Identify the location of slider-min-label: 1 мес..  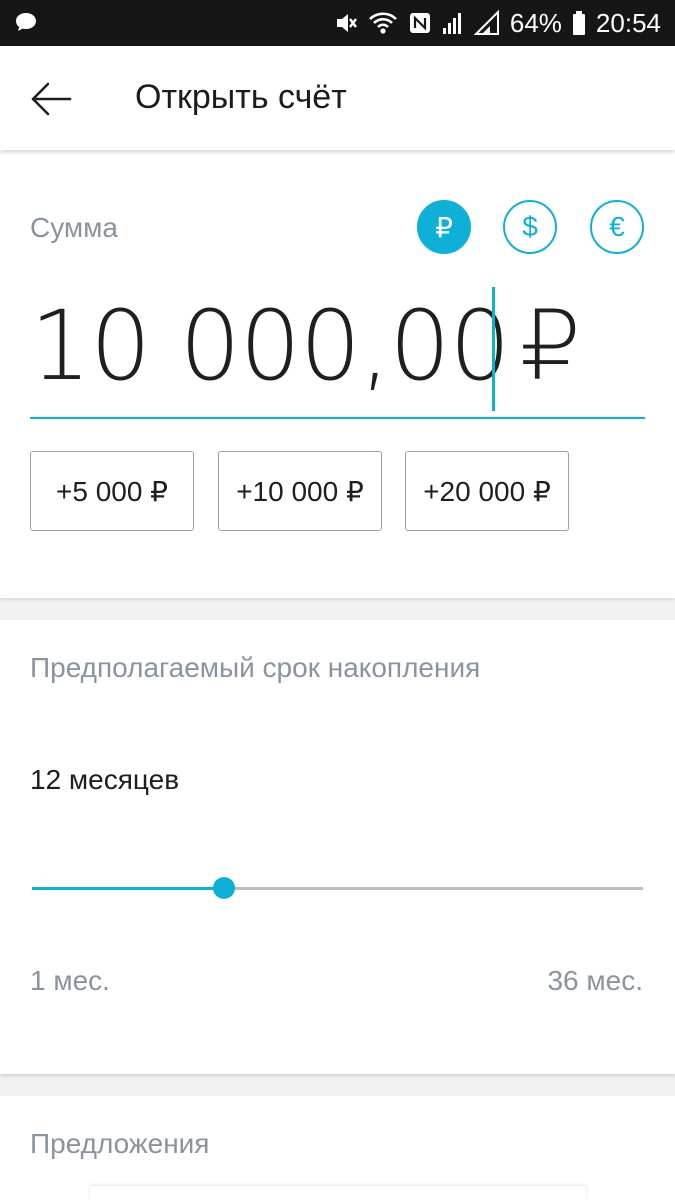
(70, 980).